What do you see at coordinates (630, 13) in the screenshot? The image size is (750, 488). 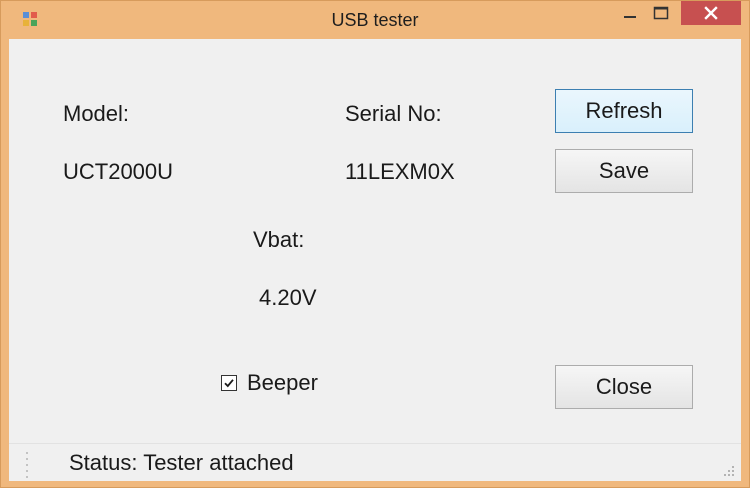 I see `minimize-button` at bounding box center [630, 13].